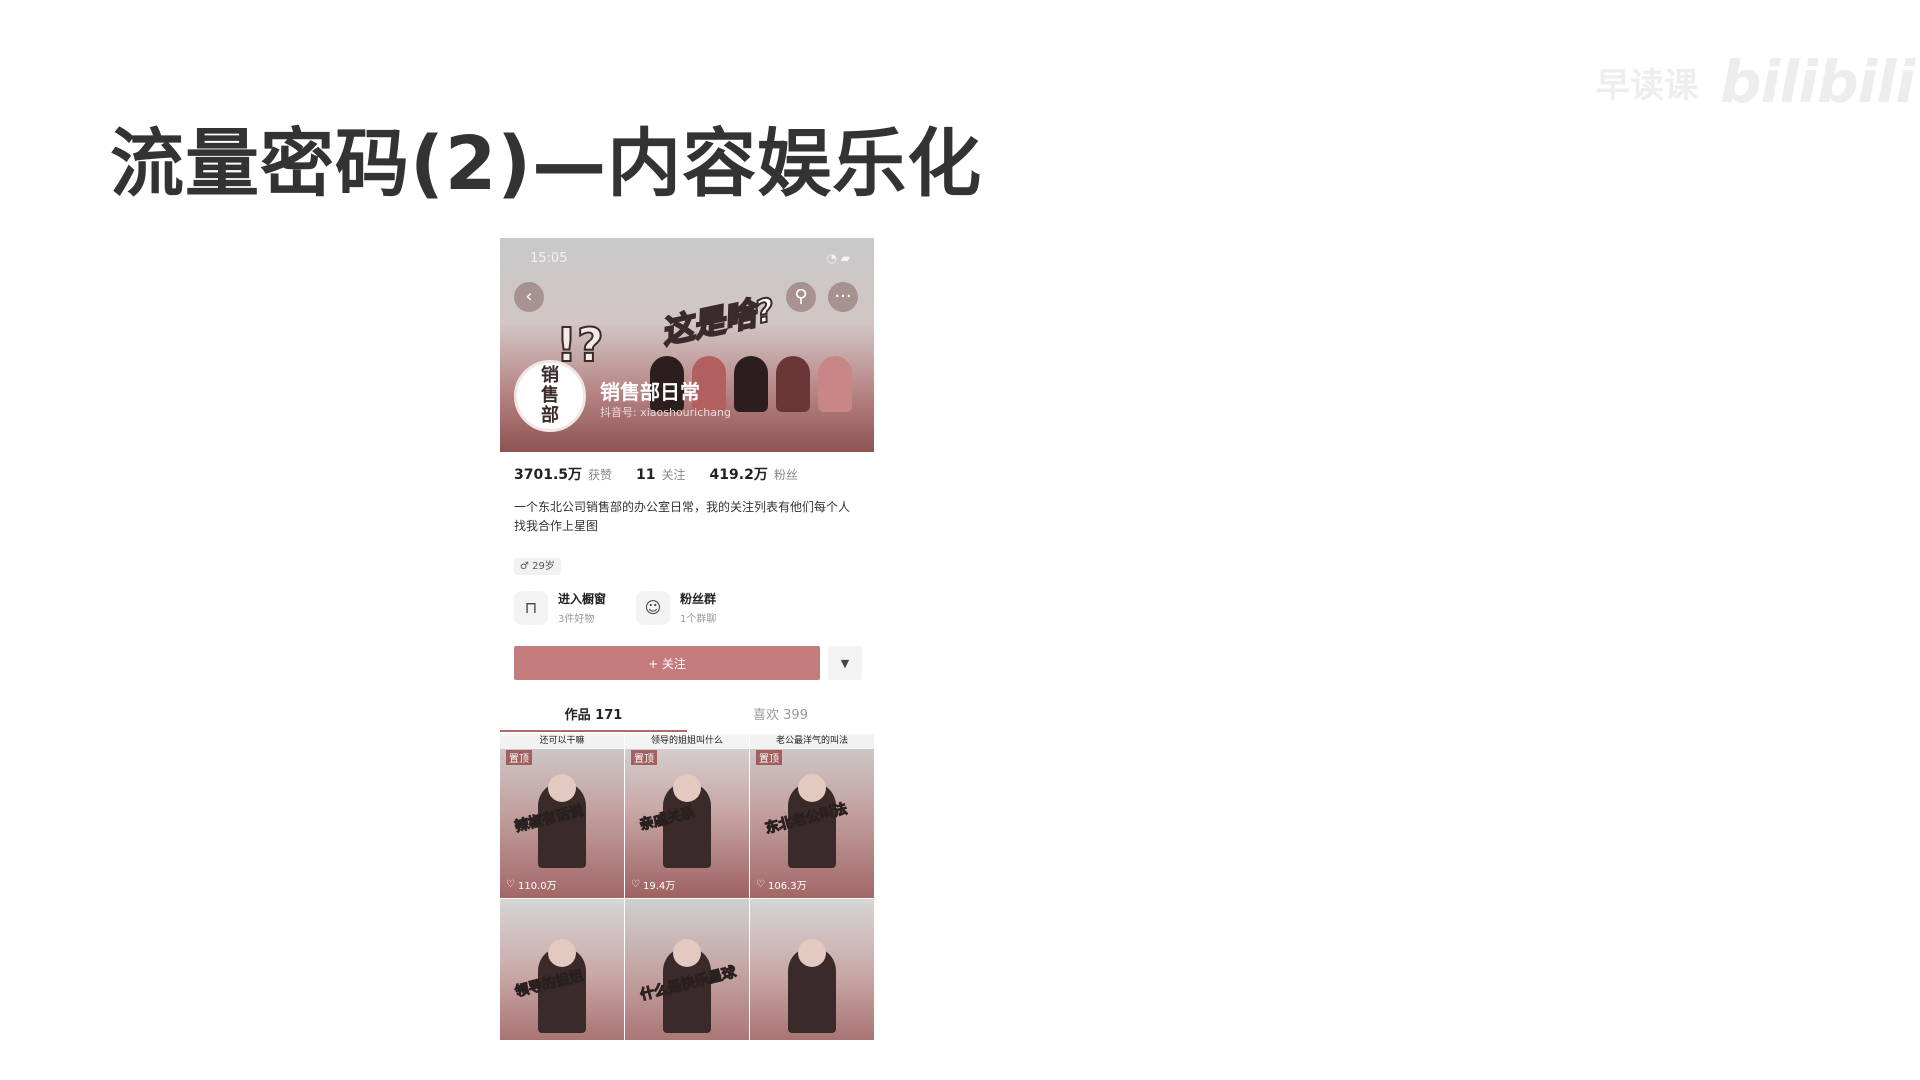  What do you see at coordinates (549, 258) in the screenshot?
I see `status-time: 15:05` at bounding box center [549, 258].